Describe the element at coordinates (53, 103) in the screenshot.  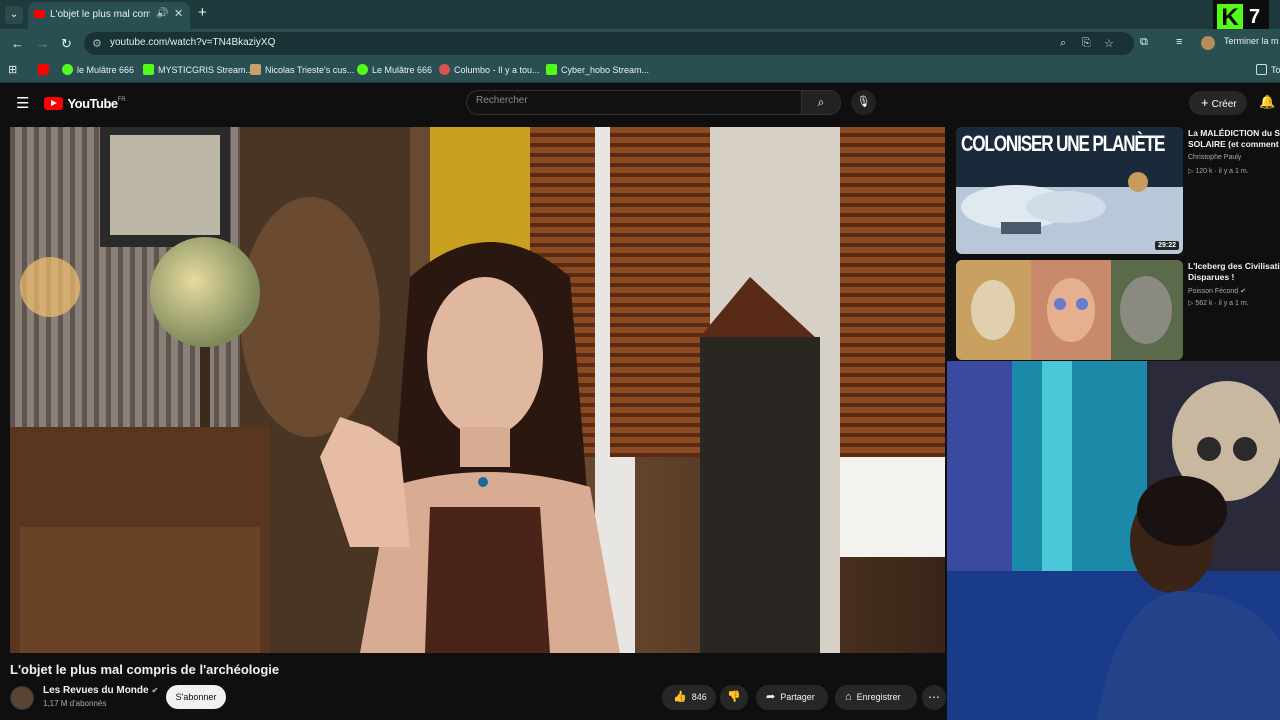
I see `youtube-play-icon` at that location.